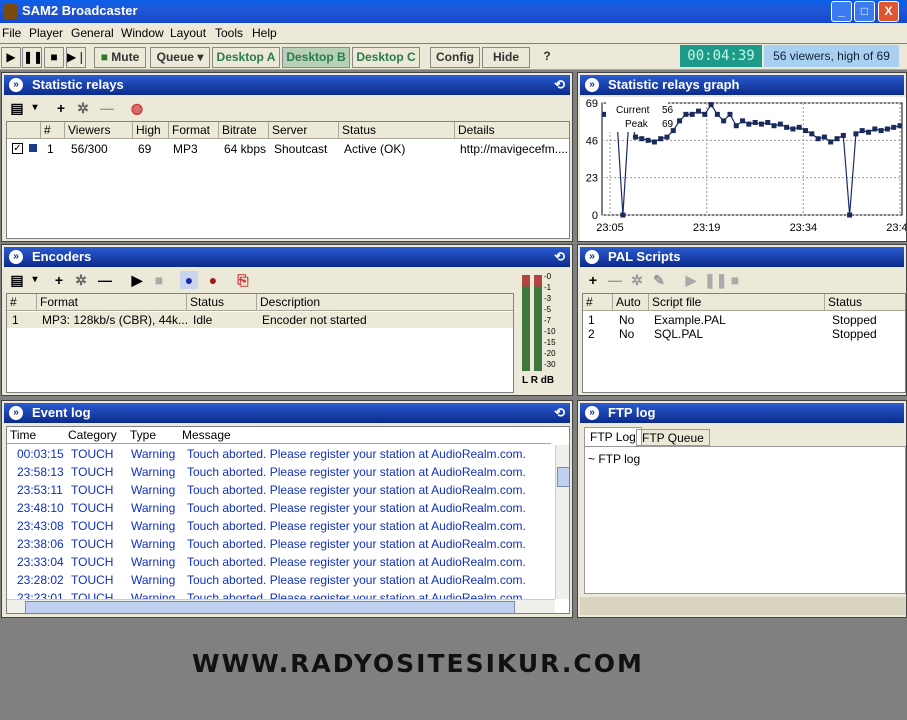 The height and width of the screenshot is (720, 907). What do you see at coordinates (453, 669) in the screenshot?
I see `banner-area: WWW.RADYOSITESIKUR.COM` at bounding box center [453, 669].